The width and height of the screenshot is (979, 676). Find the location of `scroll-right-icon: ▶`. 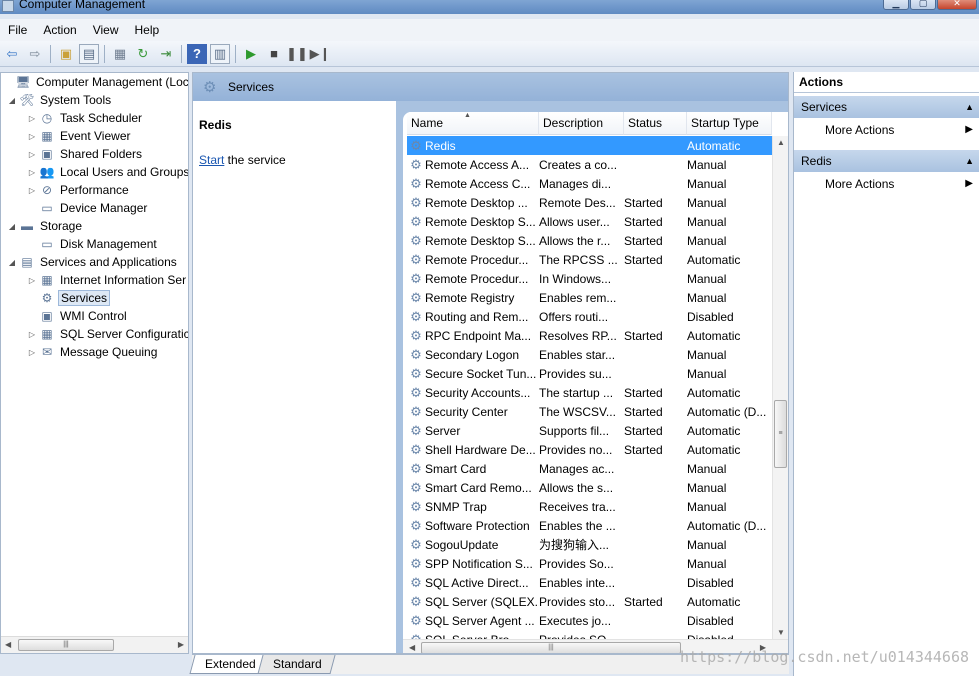

scroll-right-icon: ▶ is located at coordinates (181, 644).